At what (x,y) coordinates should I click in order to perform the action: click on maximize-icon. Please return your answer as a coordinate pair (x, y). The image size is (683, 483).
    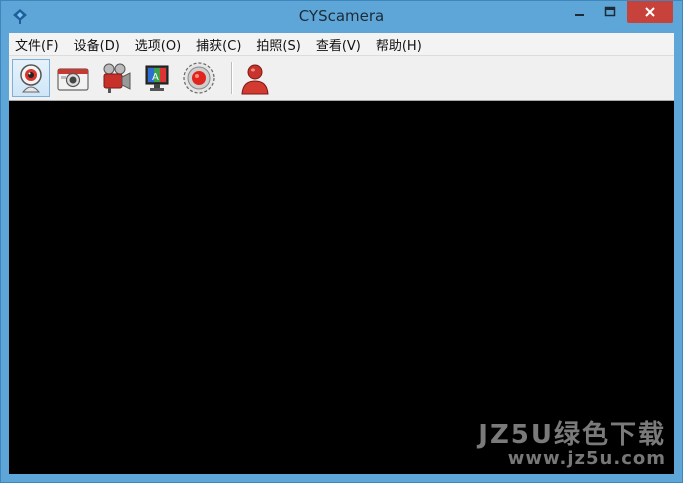
    Looking at the image, I should click on (610, 11).